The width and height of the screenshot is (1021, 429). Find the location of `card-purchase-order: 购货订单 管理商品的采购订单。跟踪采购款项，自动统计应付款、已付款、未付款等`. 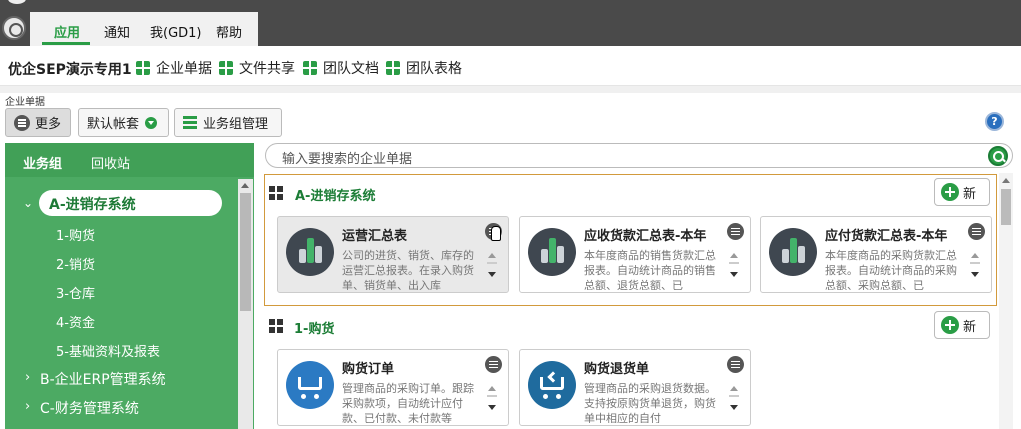

card-purchase-order: 购货订单 管理商品的采购订单。跟踪采购款项，自动统计应付款、已付款、未付款等 is located at coordinates (393, 387).